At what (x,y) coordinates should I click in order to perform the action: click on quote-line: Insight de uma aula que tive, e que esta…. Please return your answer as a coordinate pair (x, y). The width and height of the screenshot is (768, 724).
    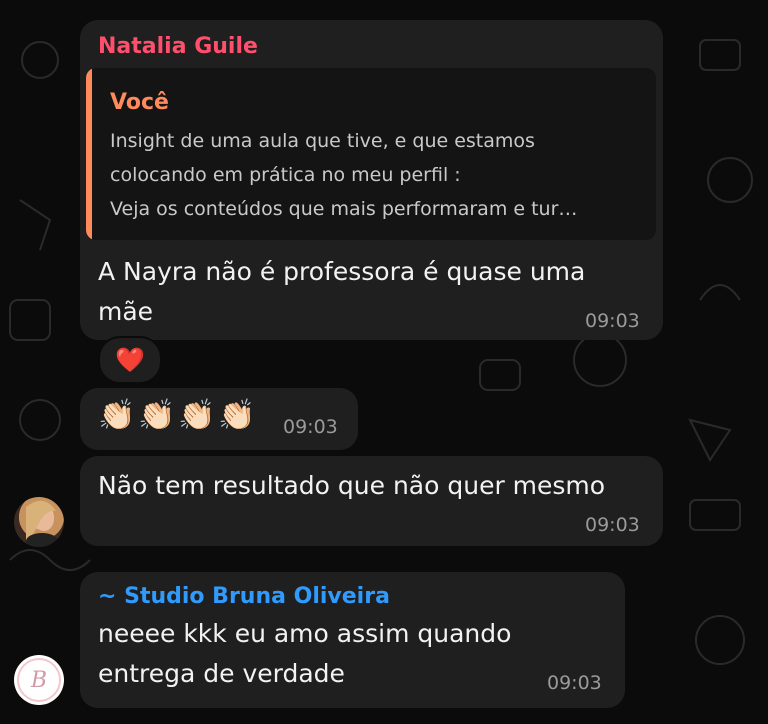
    Looking at the image, I should click on (322, 141).